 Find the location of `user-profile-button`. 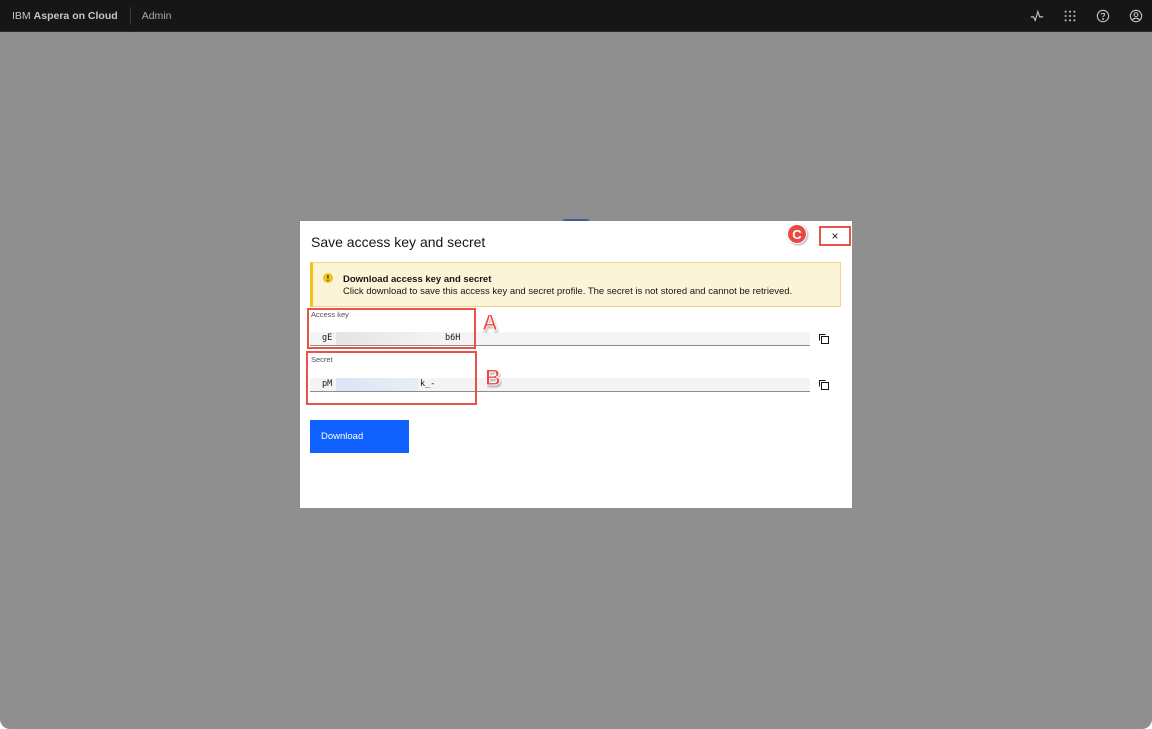

user-profile-button is located at coordinates (1135, 16).